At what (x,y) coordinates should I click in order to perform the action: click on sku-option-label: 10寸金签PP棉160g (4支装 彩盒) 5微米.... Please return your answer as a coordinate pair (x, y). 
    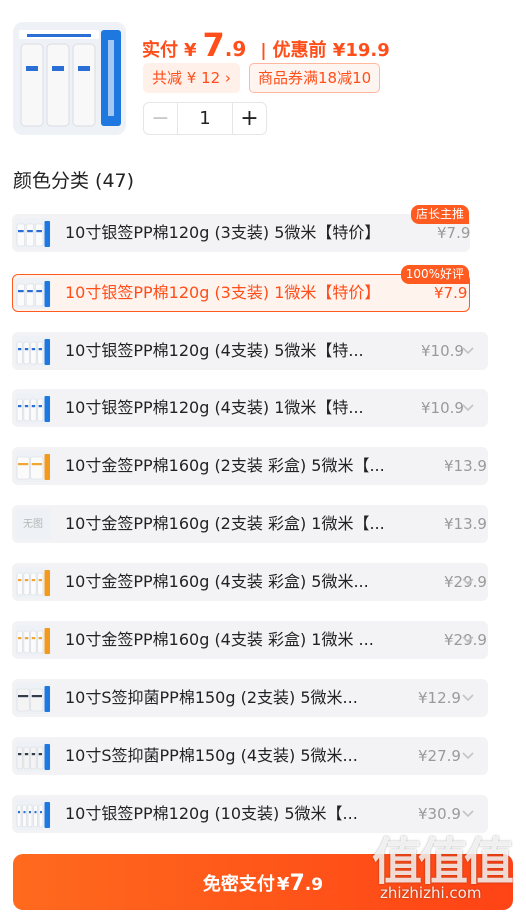
    Looking at the image, I should click on (217, 581).